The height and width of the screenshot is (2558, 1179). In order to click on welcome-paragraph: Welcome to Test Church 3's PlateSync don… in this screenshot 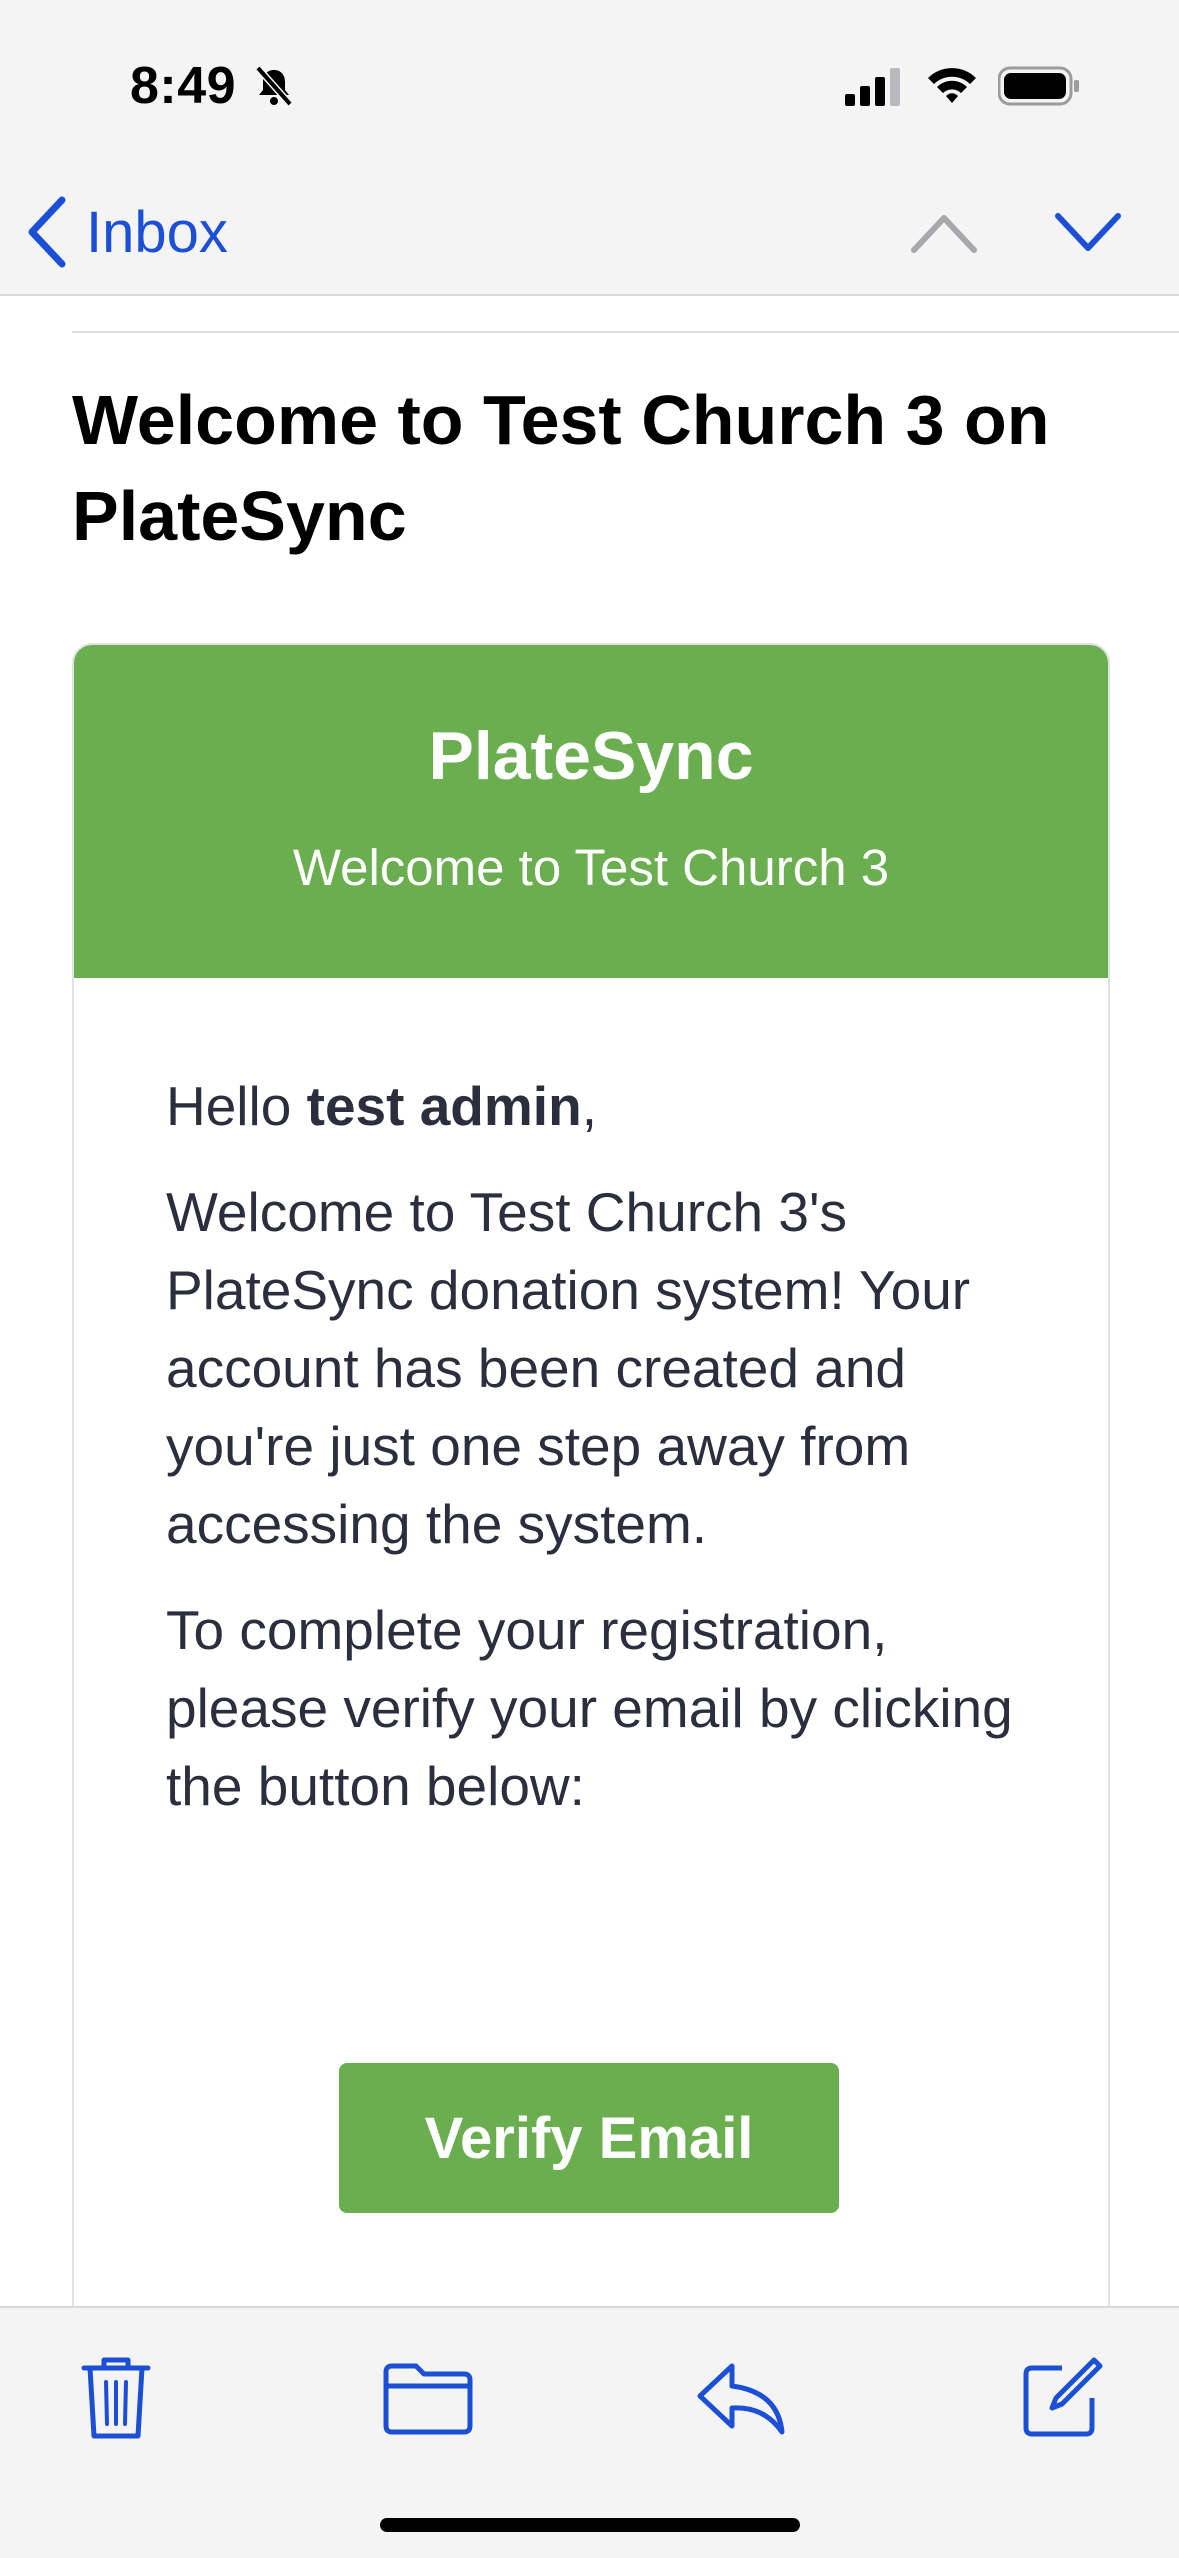, I will do `click(568, 1368)`.